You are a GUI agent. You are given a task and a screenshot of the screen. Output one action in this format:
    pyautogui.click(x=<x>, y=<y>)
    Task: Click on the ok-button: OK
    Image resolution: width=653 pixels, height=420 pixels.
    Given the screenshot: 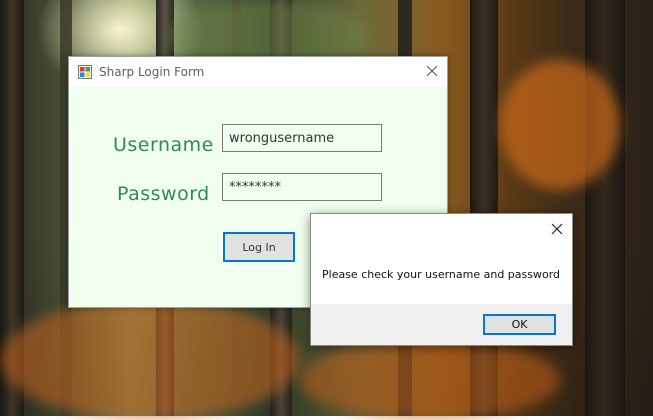 What is the action you would take?
    pyautogui.click(x=519, y=324)
    